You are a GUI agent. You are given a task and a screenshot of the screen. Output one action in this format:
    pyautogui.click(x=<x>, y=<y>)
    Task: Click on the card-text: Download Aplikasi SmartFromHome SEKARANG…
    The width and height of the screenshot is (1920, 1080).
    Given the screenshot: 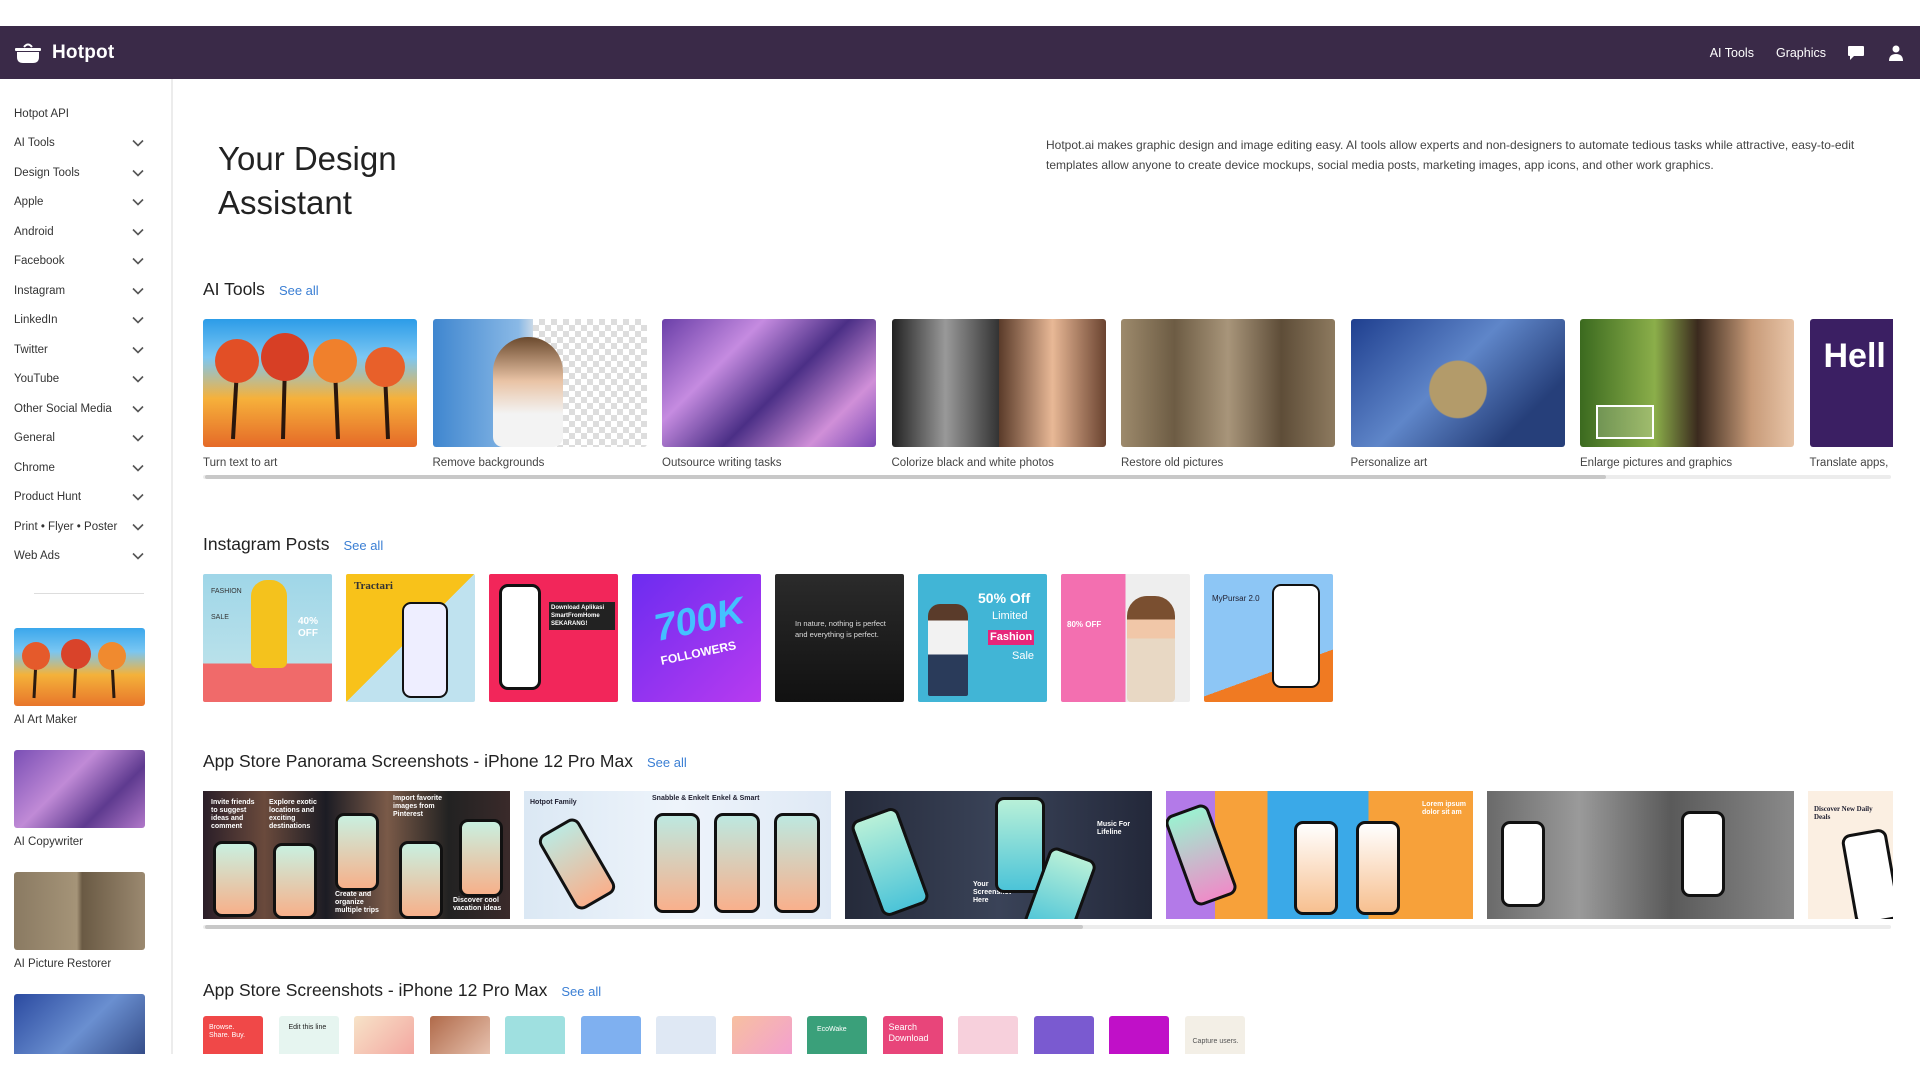 What is the action you would take?
    pyautogui.click(x=582, y=616)
    